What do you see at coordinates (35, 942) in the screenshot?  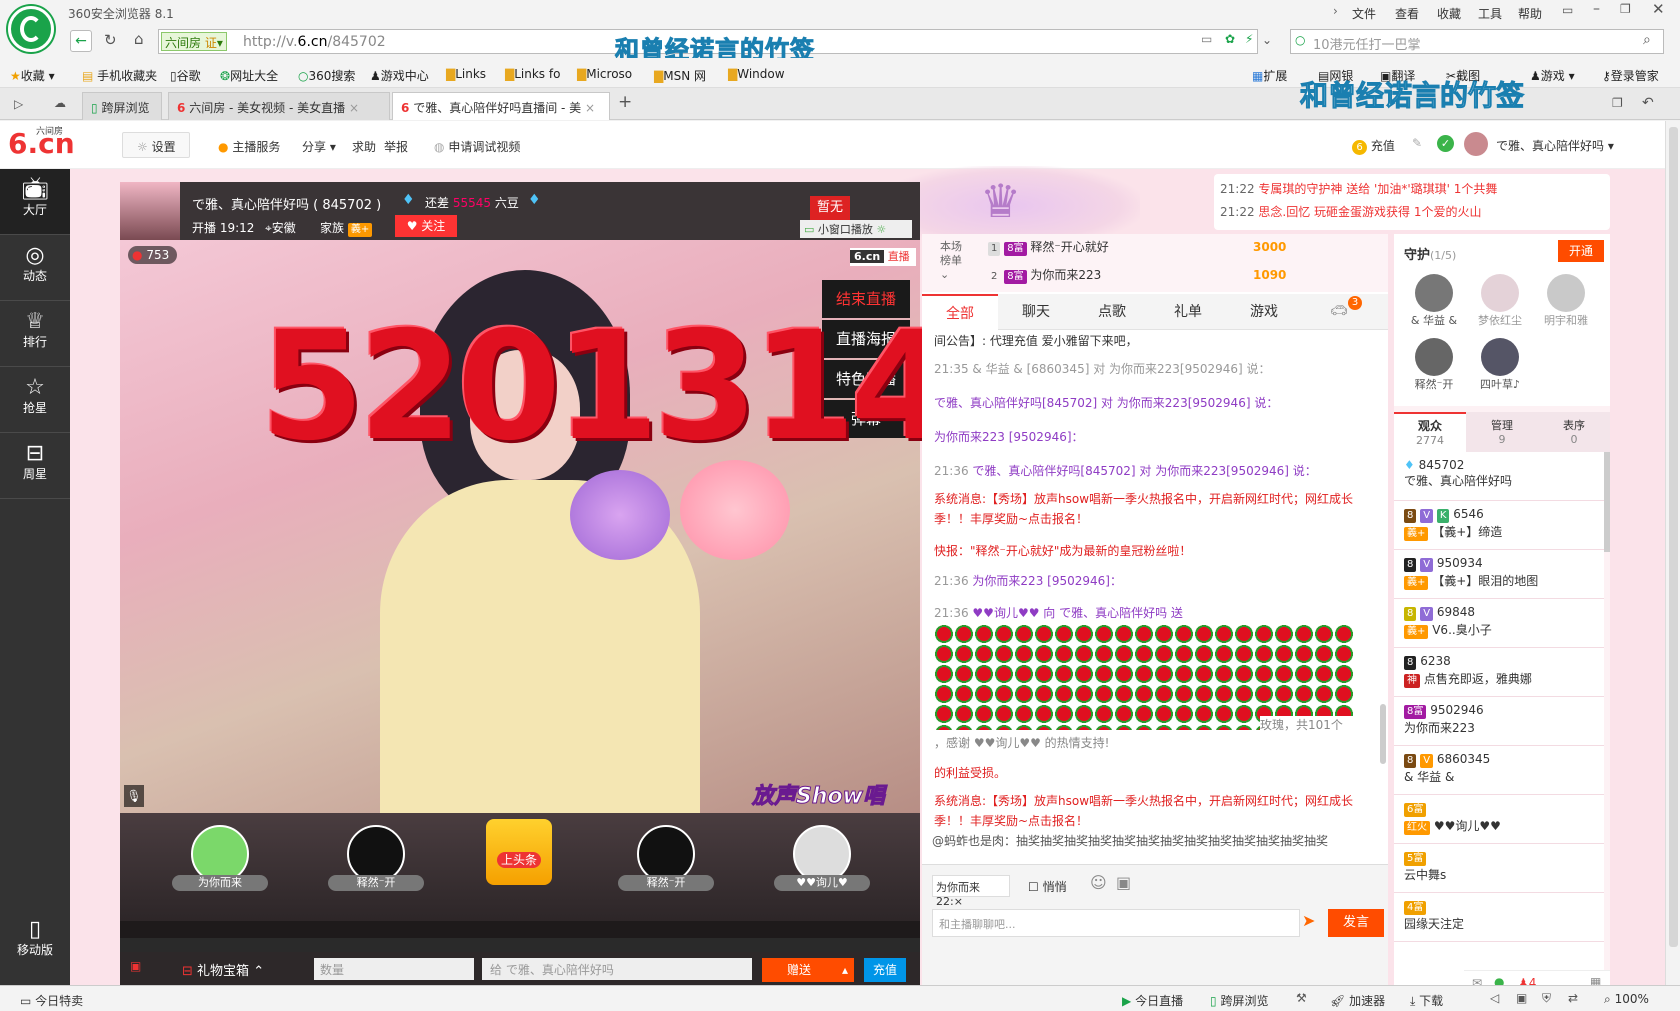 I see `sidebar-item-mobile: ▯ 移动版` at bounding box center [35, 942].